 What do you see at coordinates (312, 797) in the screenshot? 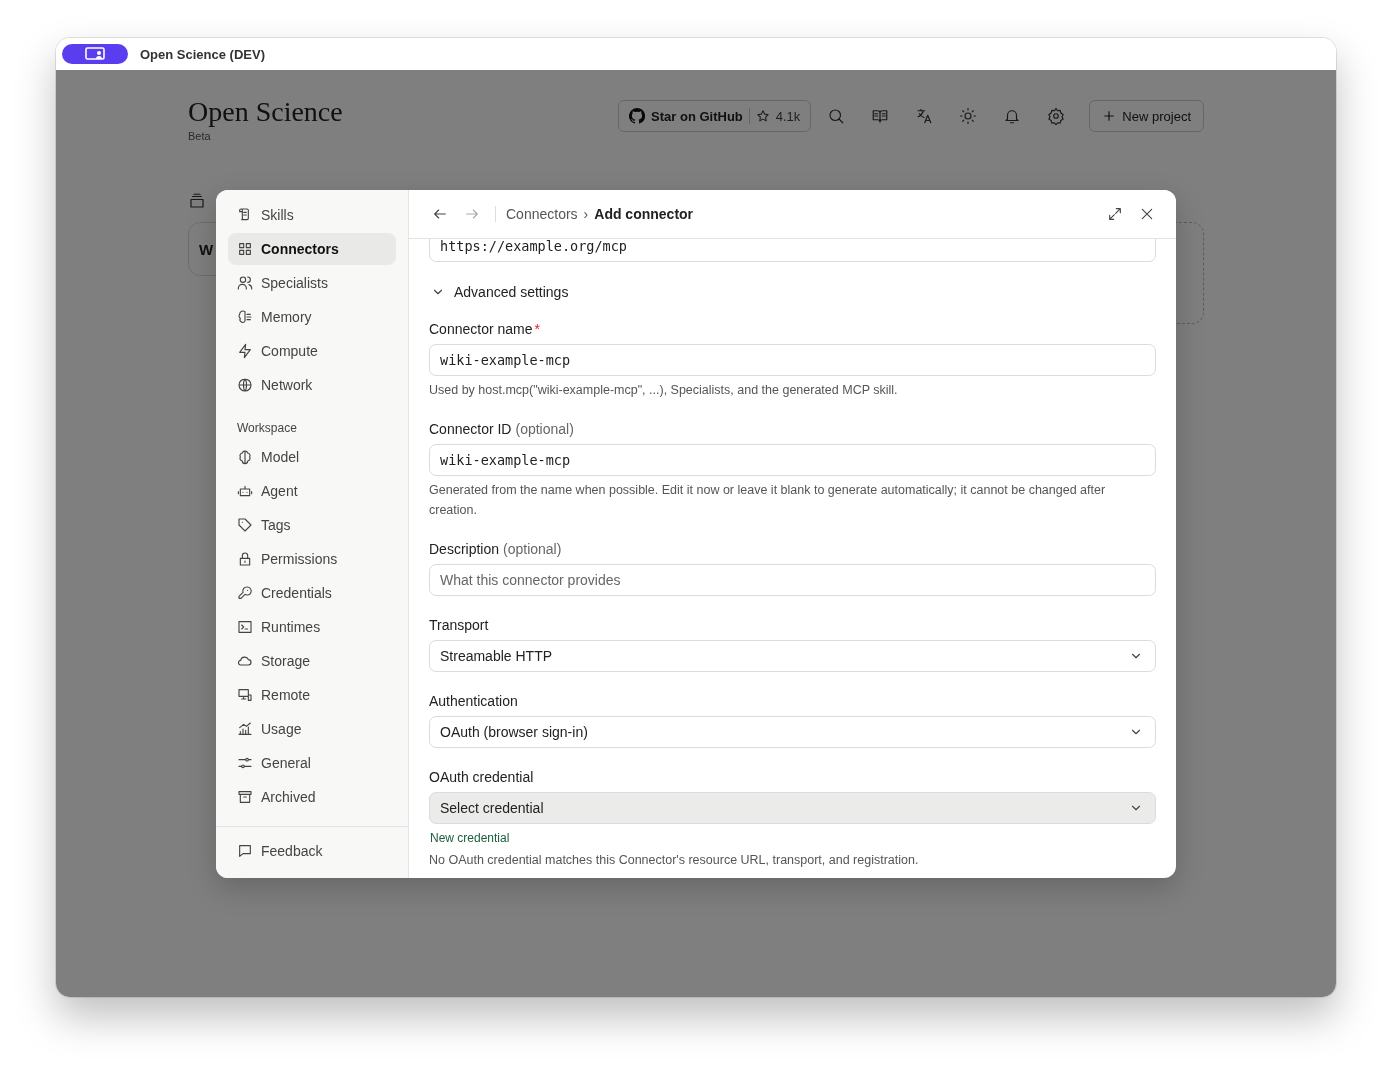
I see `sidebar-item: Archived` at bounding box center [312, 797].